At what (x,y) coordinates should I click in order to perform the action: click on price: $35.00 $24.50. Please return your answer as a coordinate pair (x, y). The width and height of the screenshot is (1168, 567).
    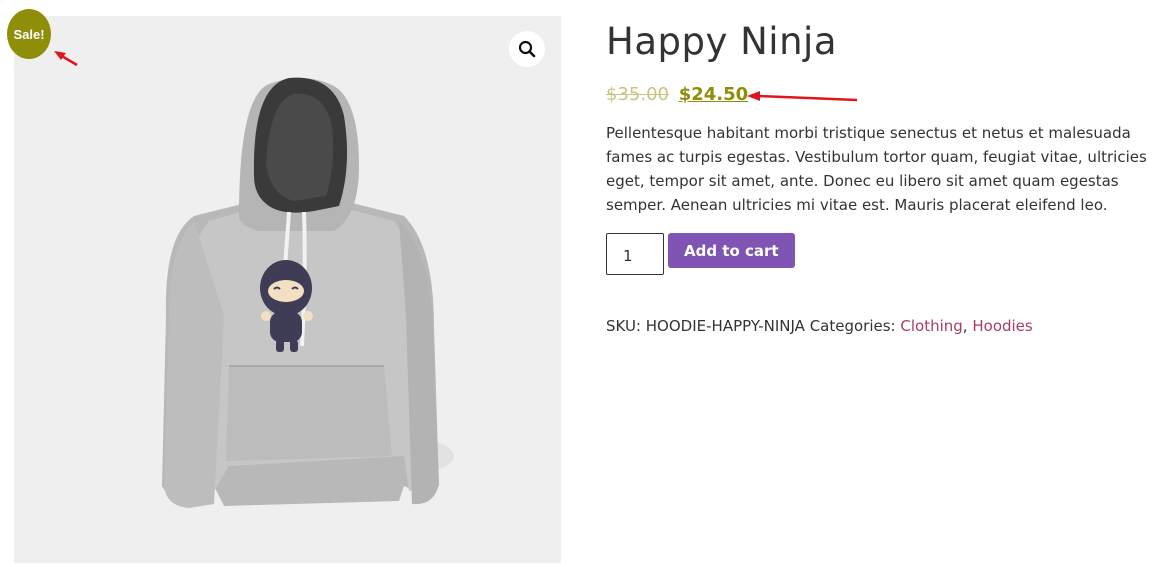
    Looking at the image, I should click on (883, 95).